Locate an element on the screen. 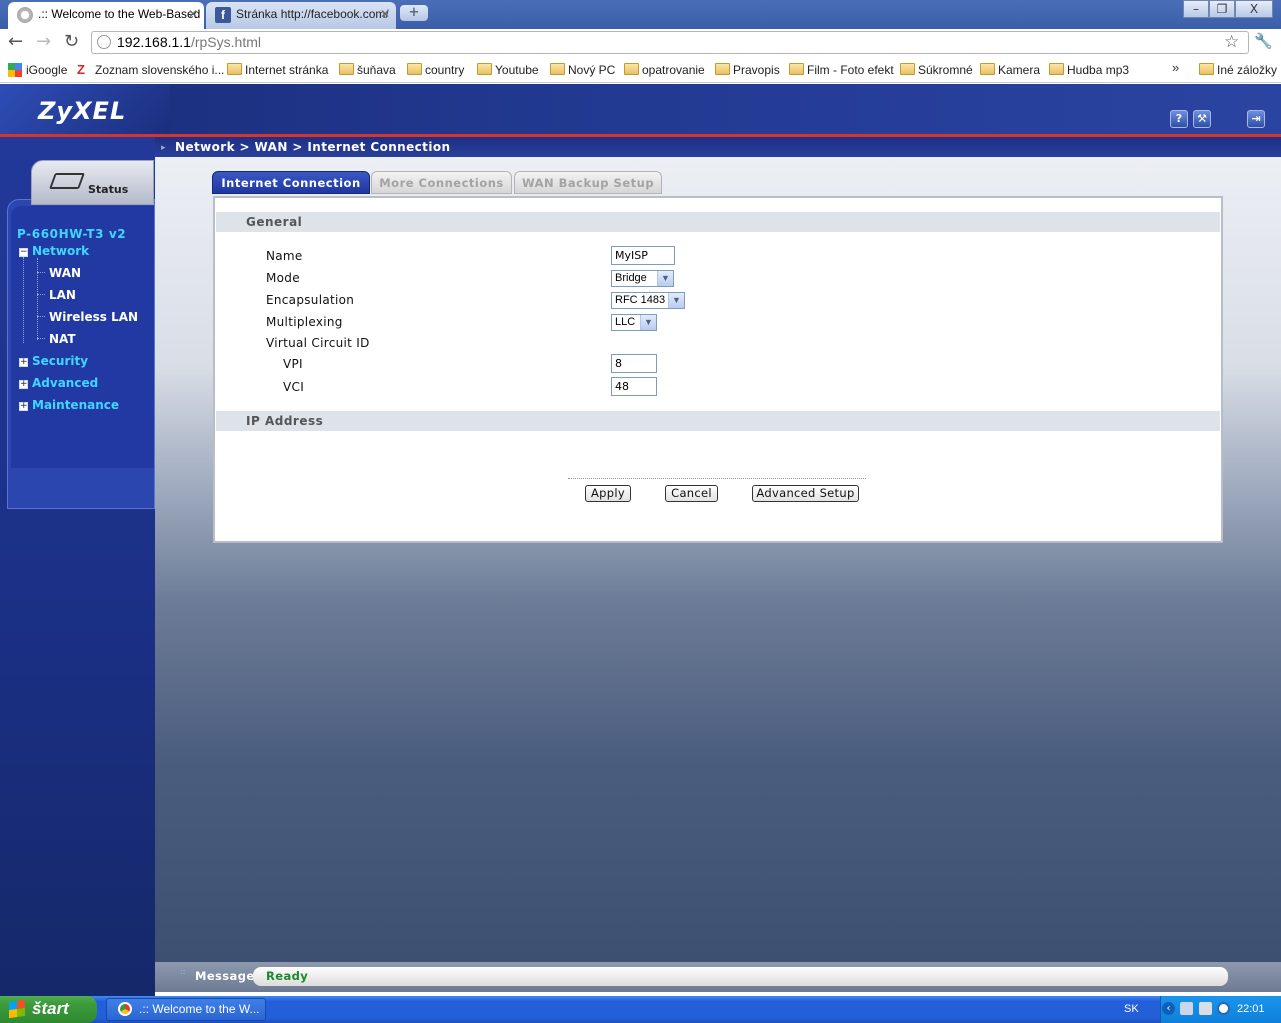 This screenshot has width=1281, height=1023. advanced-setup-button: Advanced Setup is located at coordinates (805, 493).